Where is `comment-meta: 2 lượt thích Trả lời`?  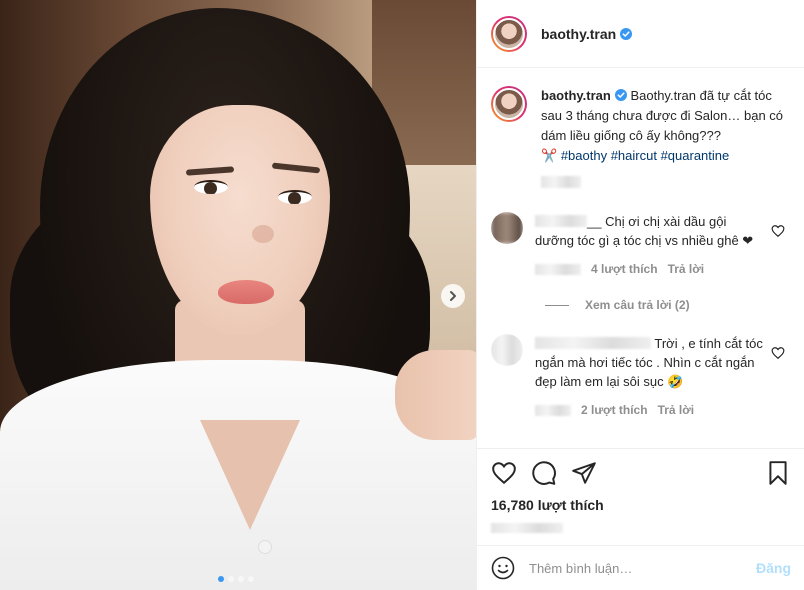 comment-meta: 2 lượt thích Trả lời is located at coordinates (651, 410).